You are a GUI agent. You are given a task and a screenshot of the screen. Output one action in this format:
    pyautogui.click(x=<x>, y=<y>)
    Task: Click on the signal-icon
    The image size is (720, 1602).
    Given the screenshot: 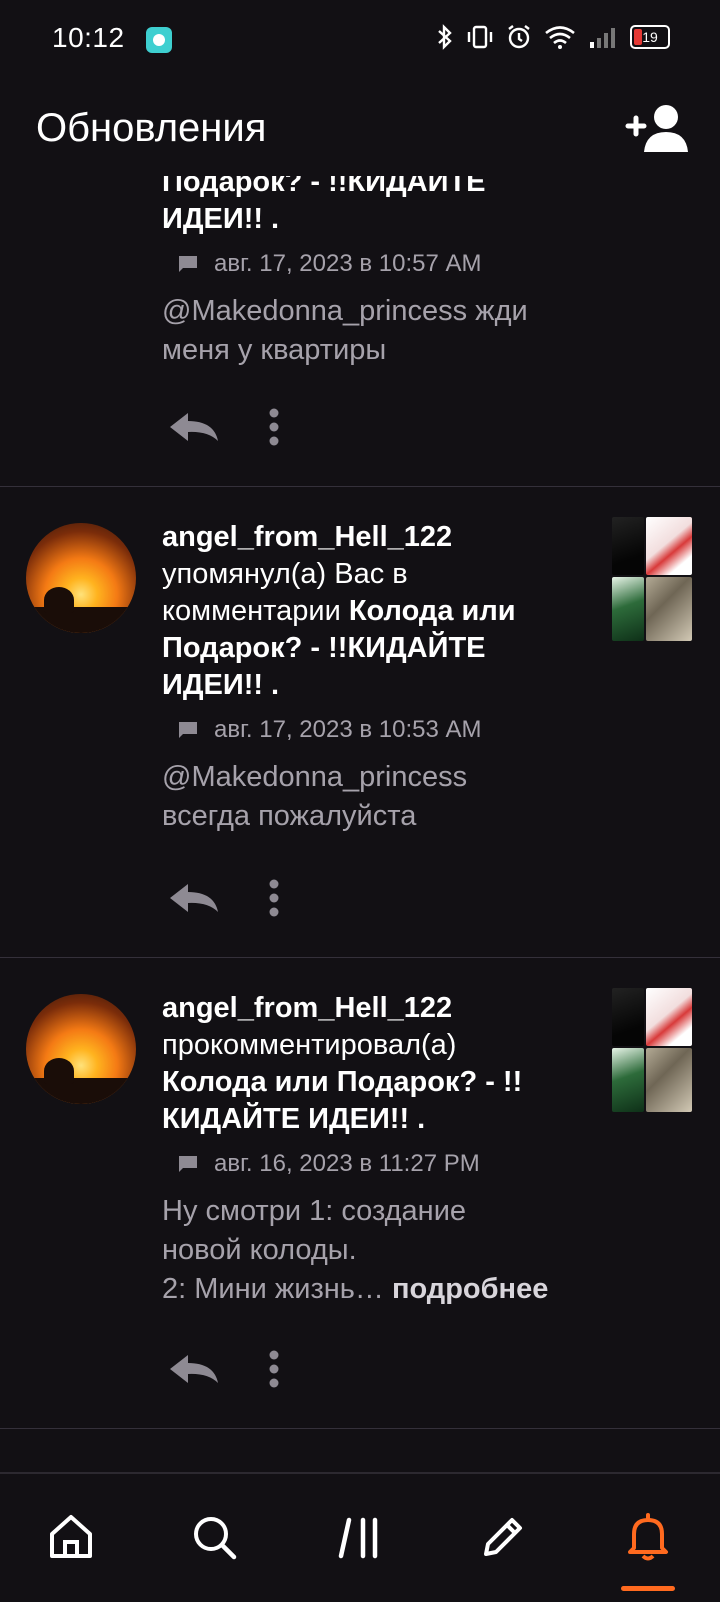 What is the action you would take?
    pyautogui.click(x=602, y=38)
    